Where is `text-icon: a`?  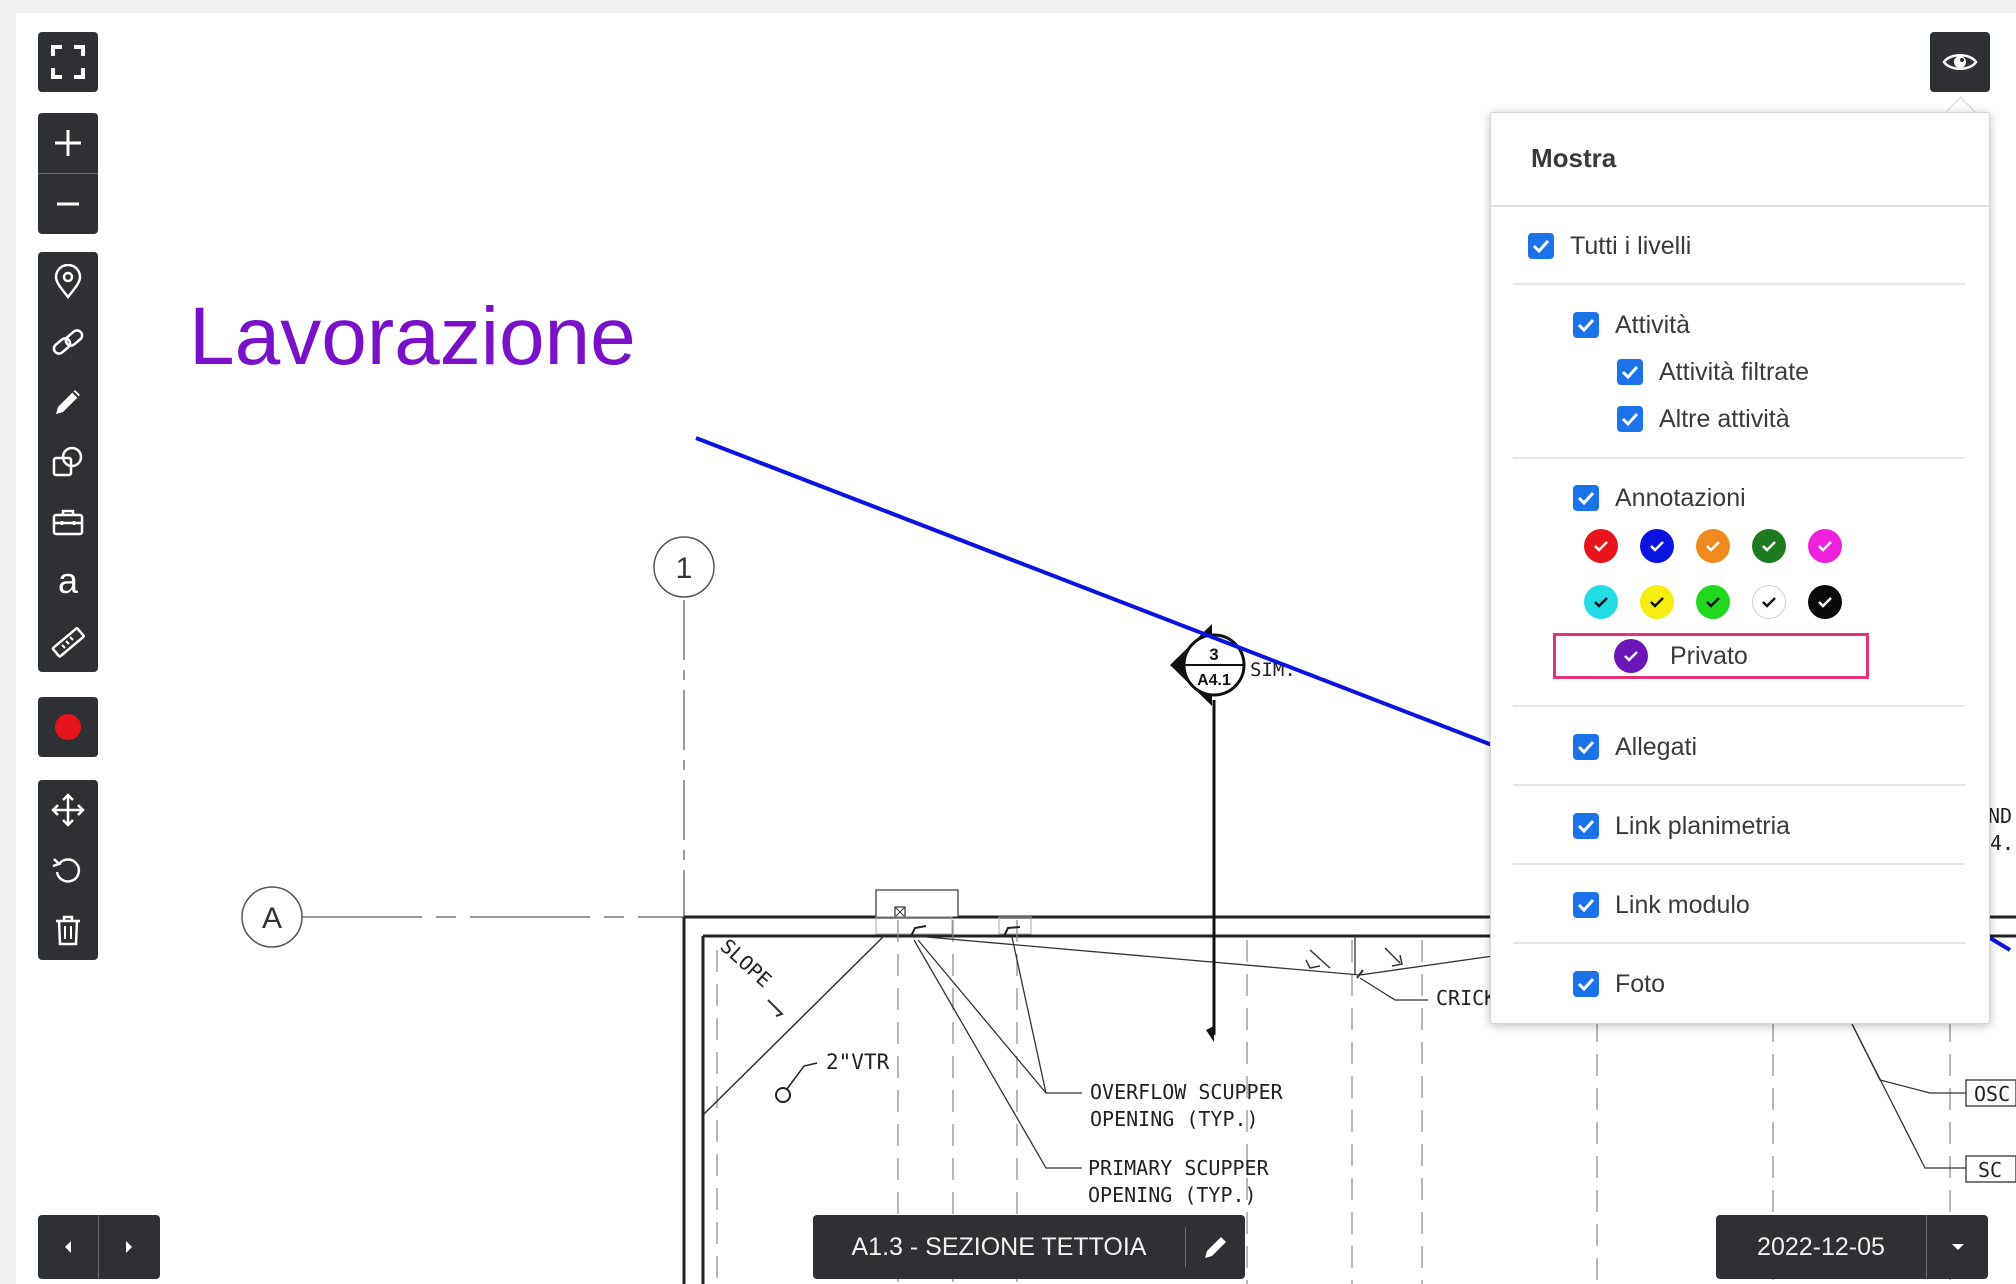
text-icon: a is located at coordinates (68, 582).